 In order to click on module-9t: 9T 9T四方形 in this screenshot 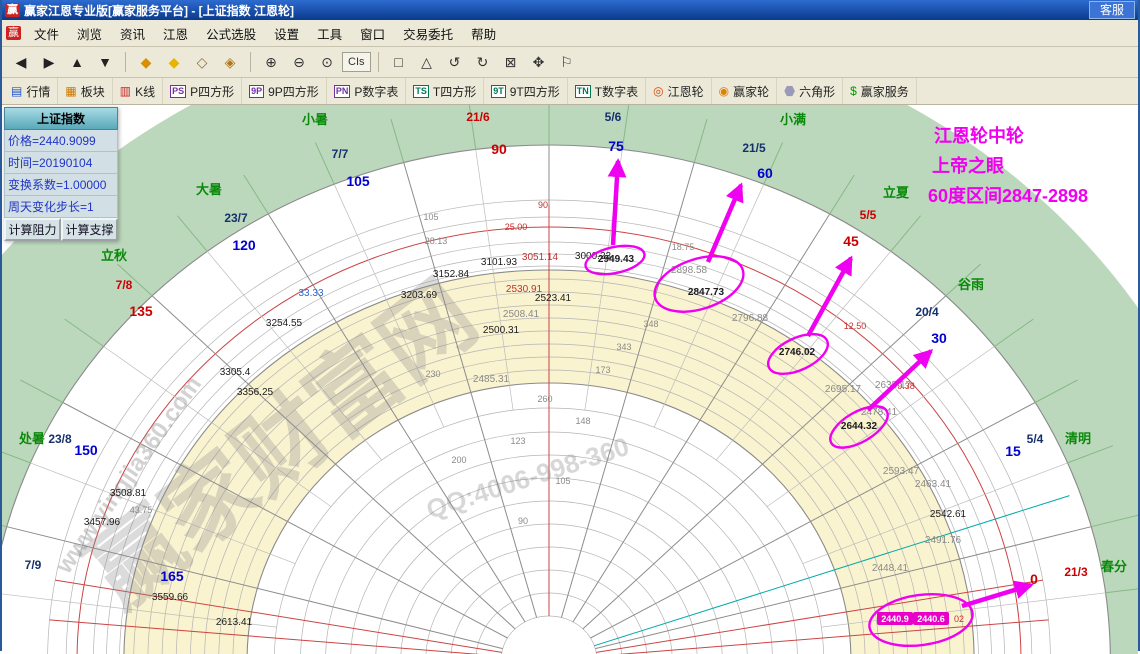, I will do `click(526, 91)`.